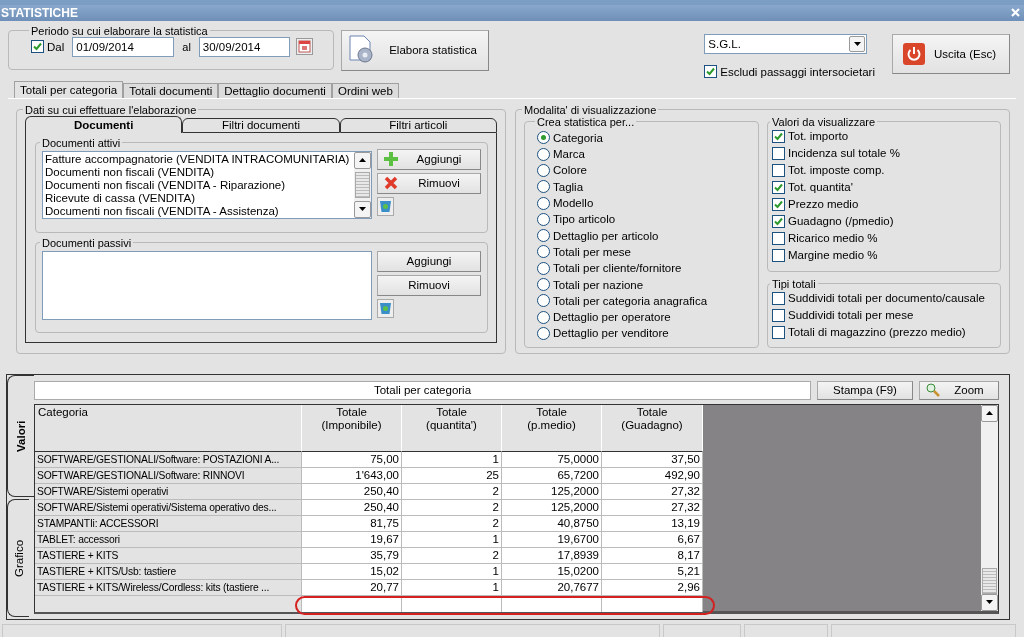 The width and height of the screenshot is (1024, 637). Describe the element at coordinates (186, 46) in the screenshot. I see `date-label: al` at that location.